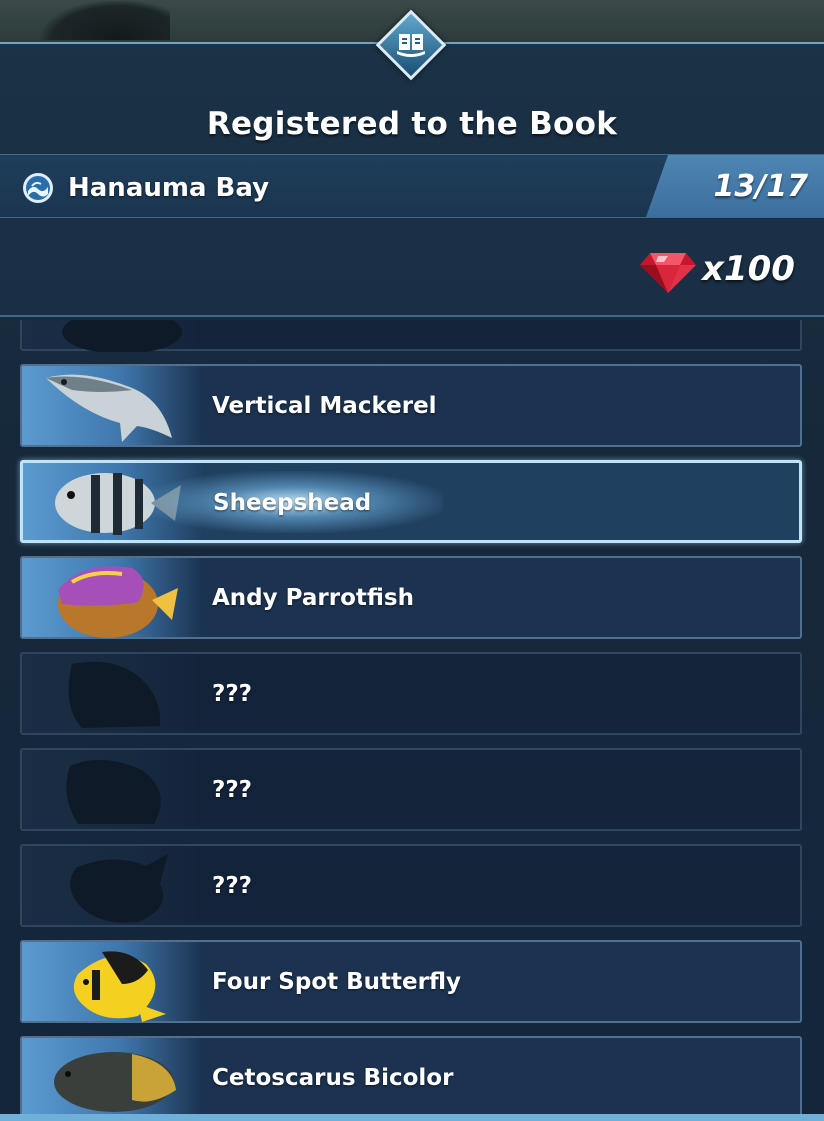  I want to click on bicolor-parrotfish-icon, so click(115, 1082).